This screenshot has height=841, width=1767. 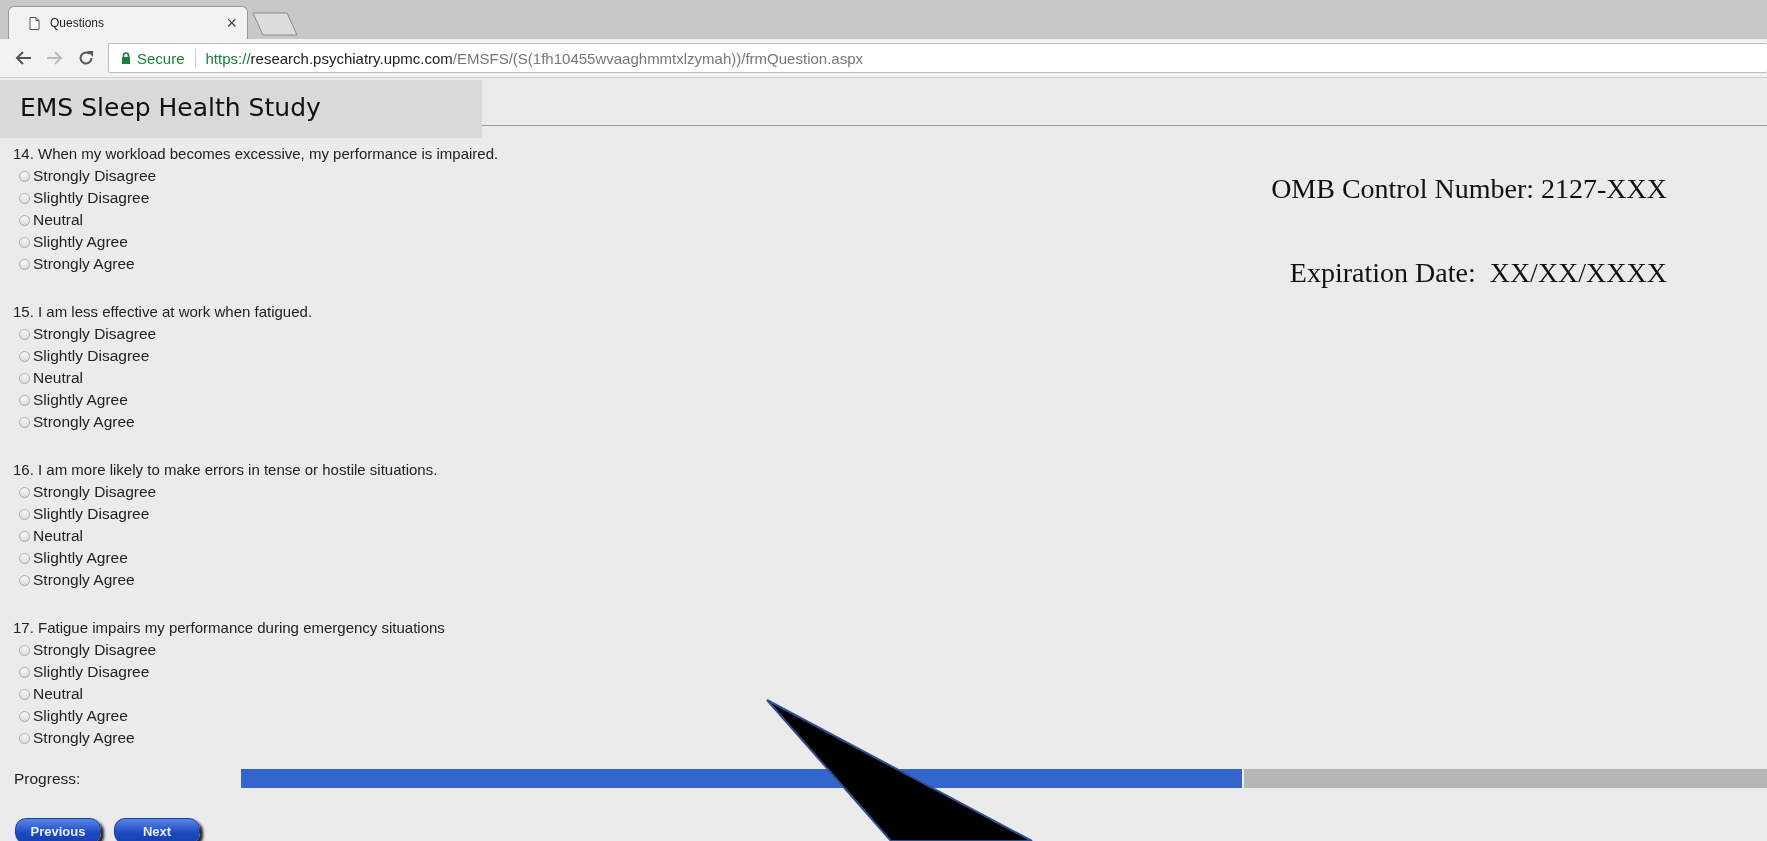 What do you see at coordinates (58, 829) in the screenshot?
I see `nav-button: Previous` at bounding box center [58, 829].